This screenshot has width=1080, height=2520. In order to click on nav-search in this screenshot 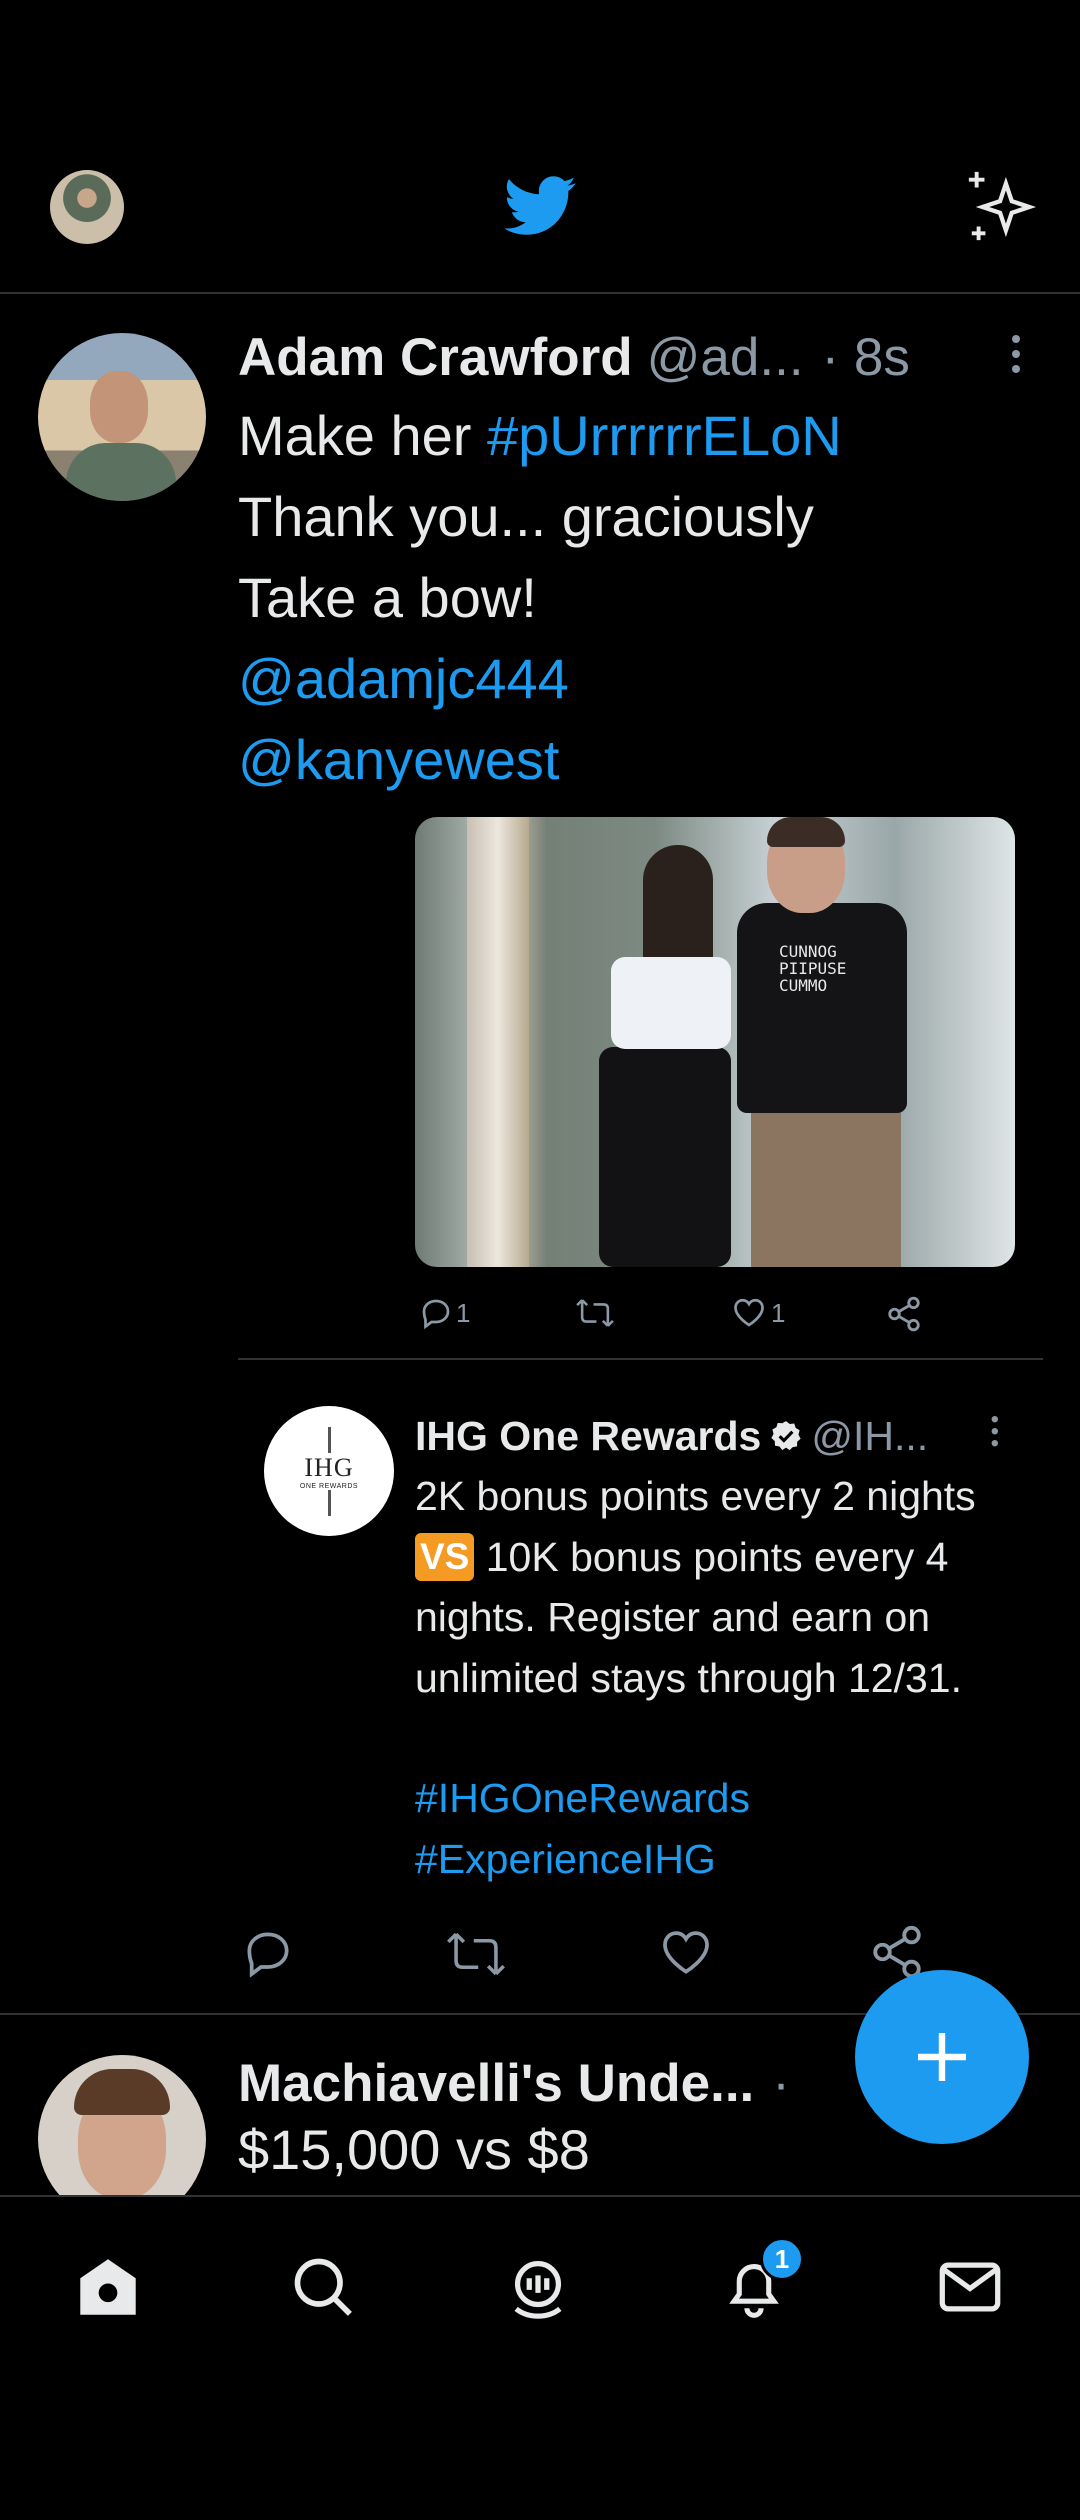, I will do `click(323, 2287)`.